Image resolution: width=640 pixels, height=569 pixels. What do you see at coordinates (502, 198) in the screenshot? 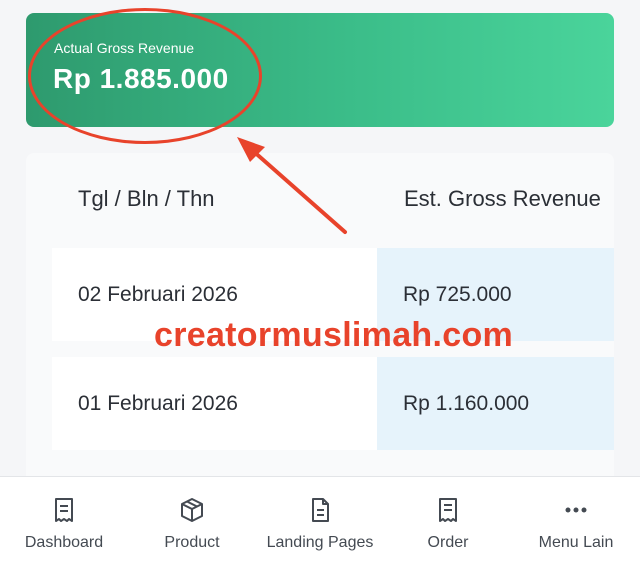
I see `column-header-revenue: Est. Gross Revenue` at bounding box center [502, 198].